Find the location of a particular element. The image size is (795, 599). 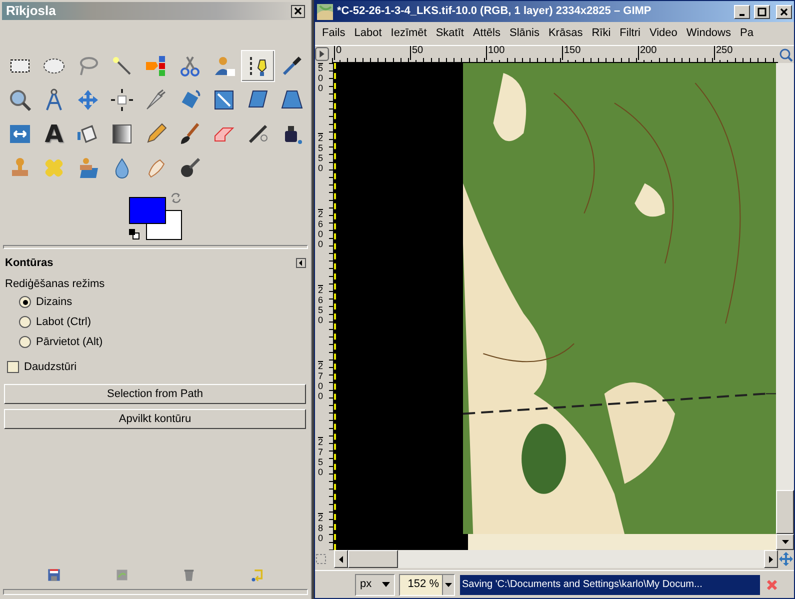

ruler-label: 2600 is located at coordinates (320, 229).